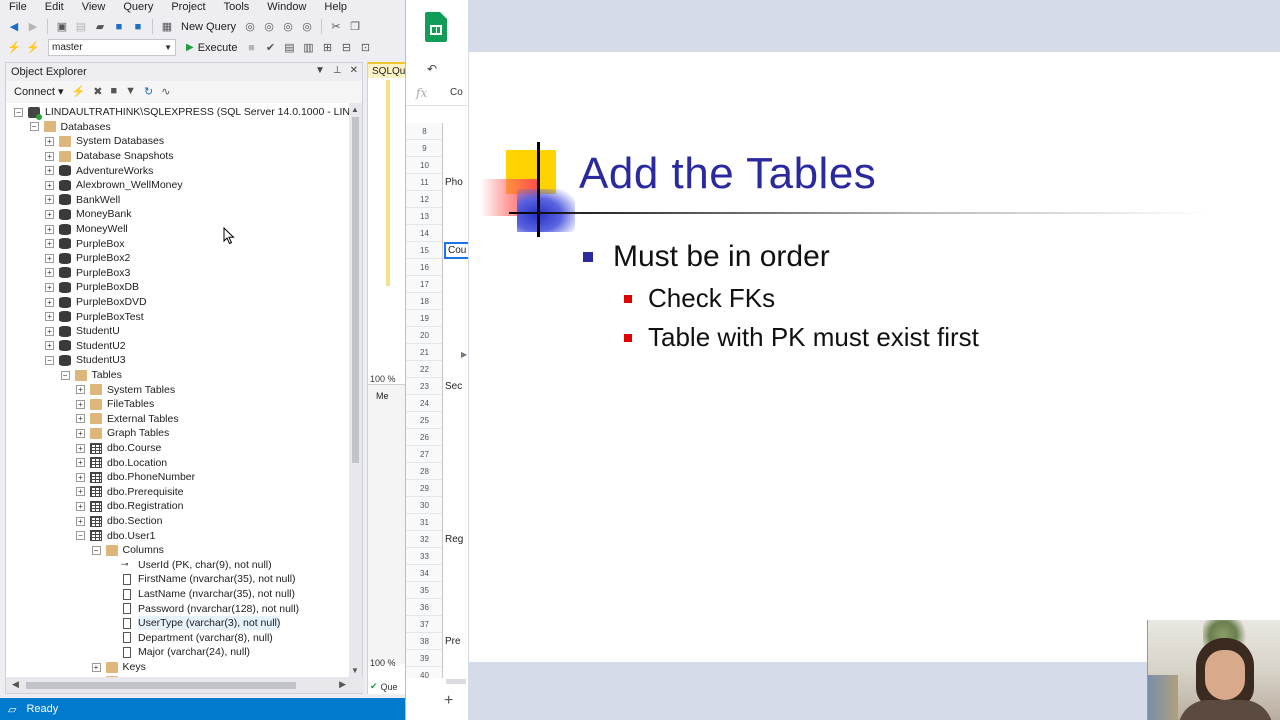 The width and height of the screenshot is (1280, 720). What do you see at coordinates (148, 91) in the screenshot?
I see `refresh-icon: ↻` at bounding box center [148, 91].